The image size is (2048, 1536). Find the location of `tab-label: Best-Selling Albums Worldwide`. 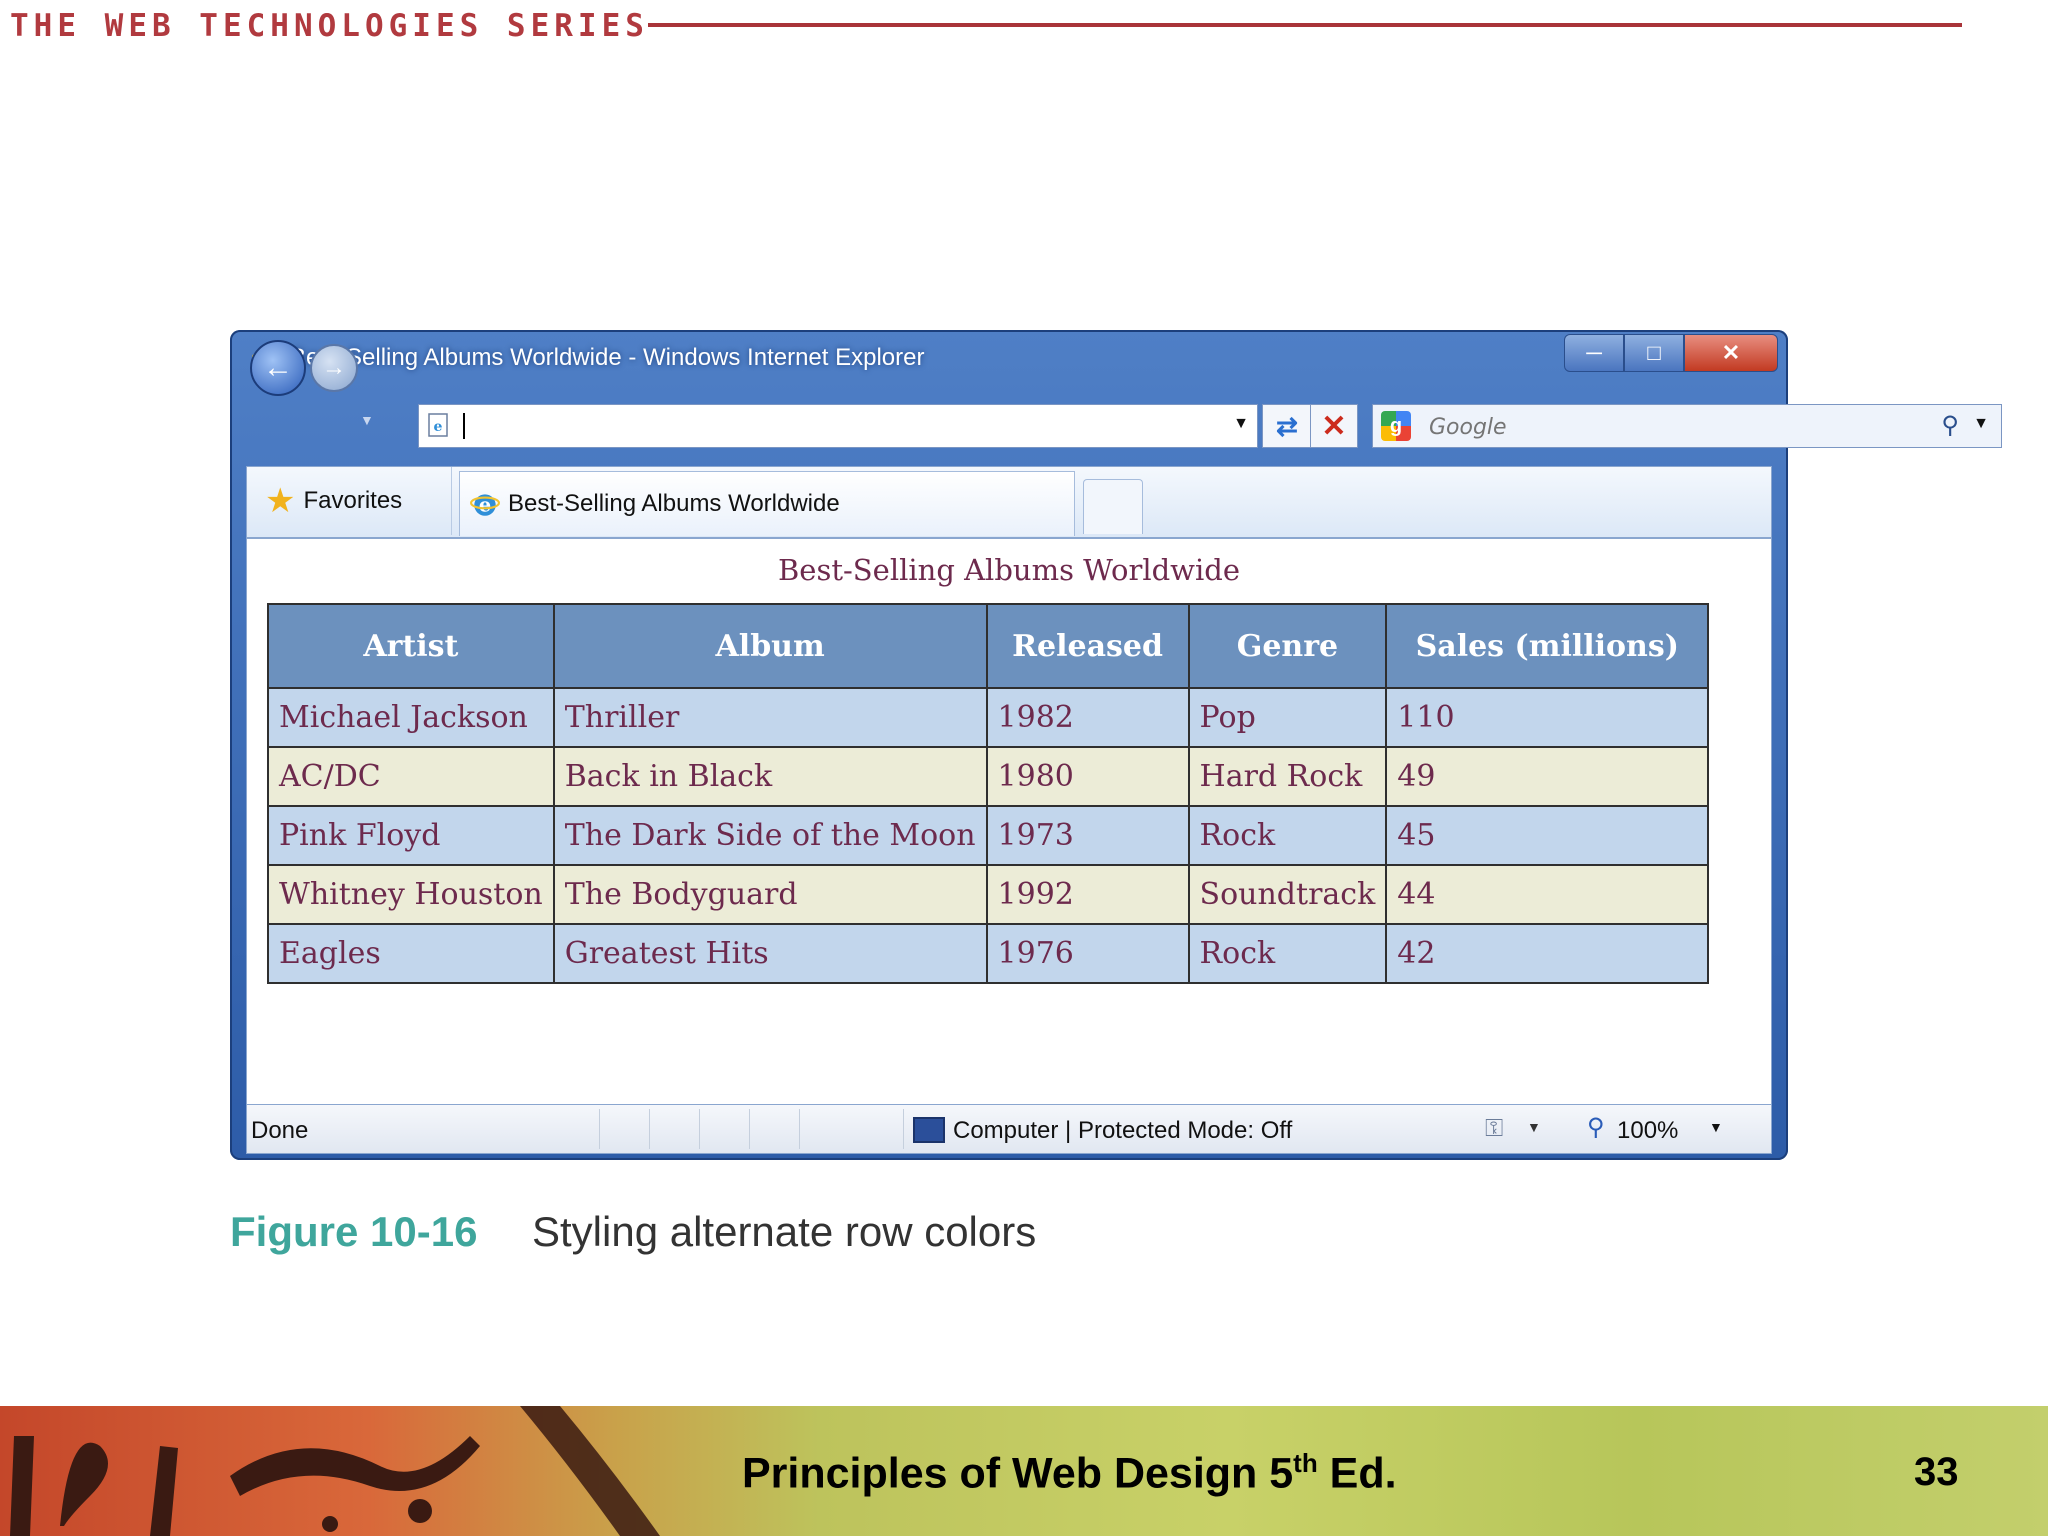

tab-label: Best-Selling Albums Worldwide is located at coordinates (674, 503).